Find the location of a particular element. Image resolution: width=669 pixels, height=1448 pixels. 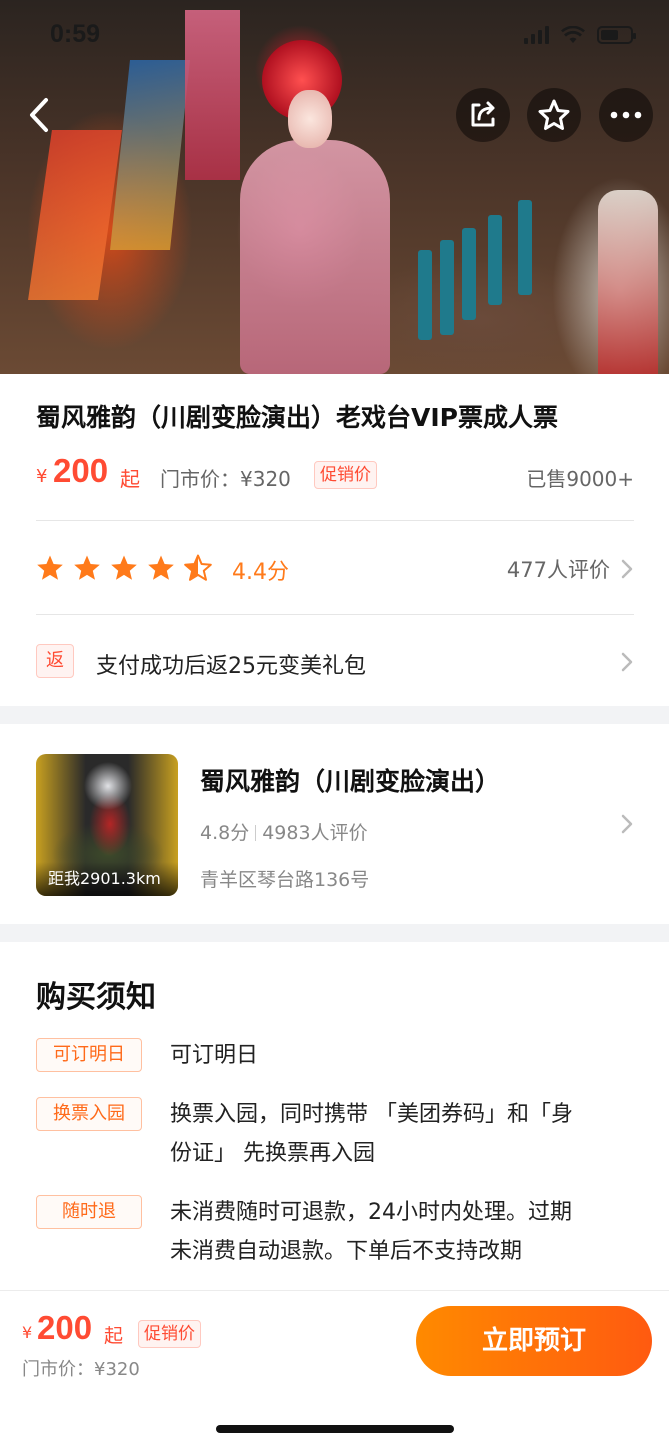

share-icon is located at coordinates (483, 114).